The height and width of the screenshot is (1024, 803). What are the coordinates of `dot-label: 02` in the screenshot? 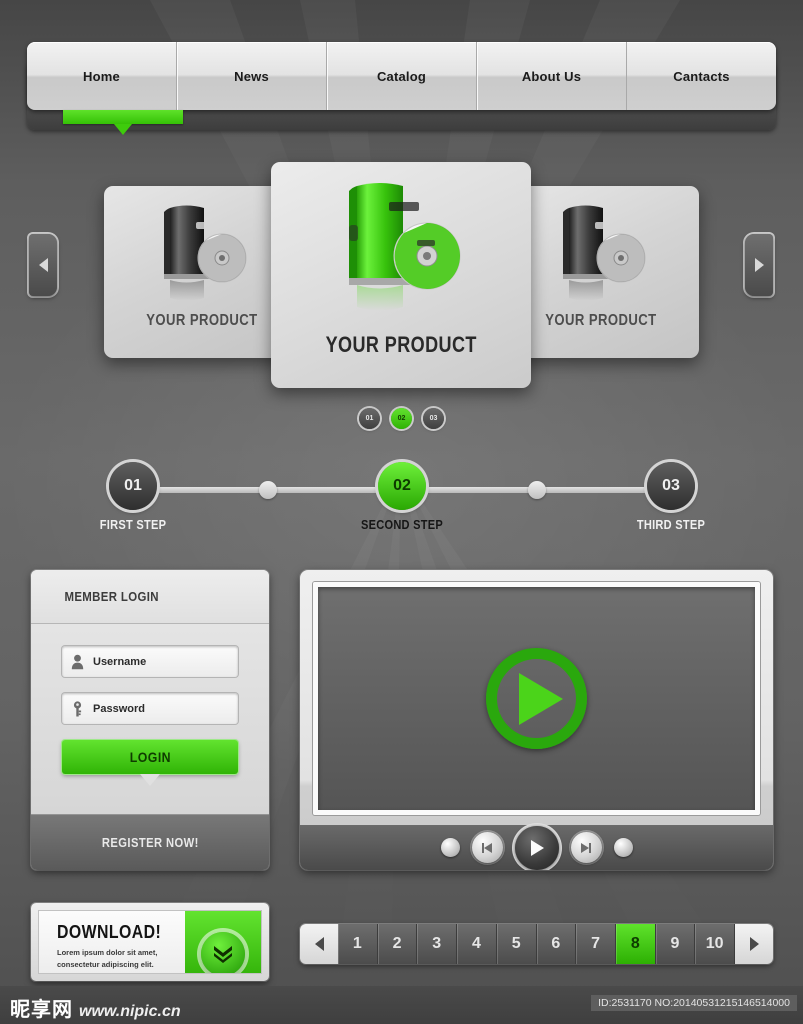 It's located at (401, 418).